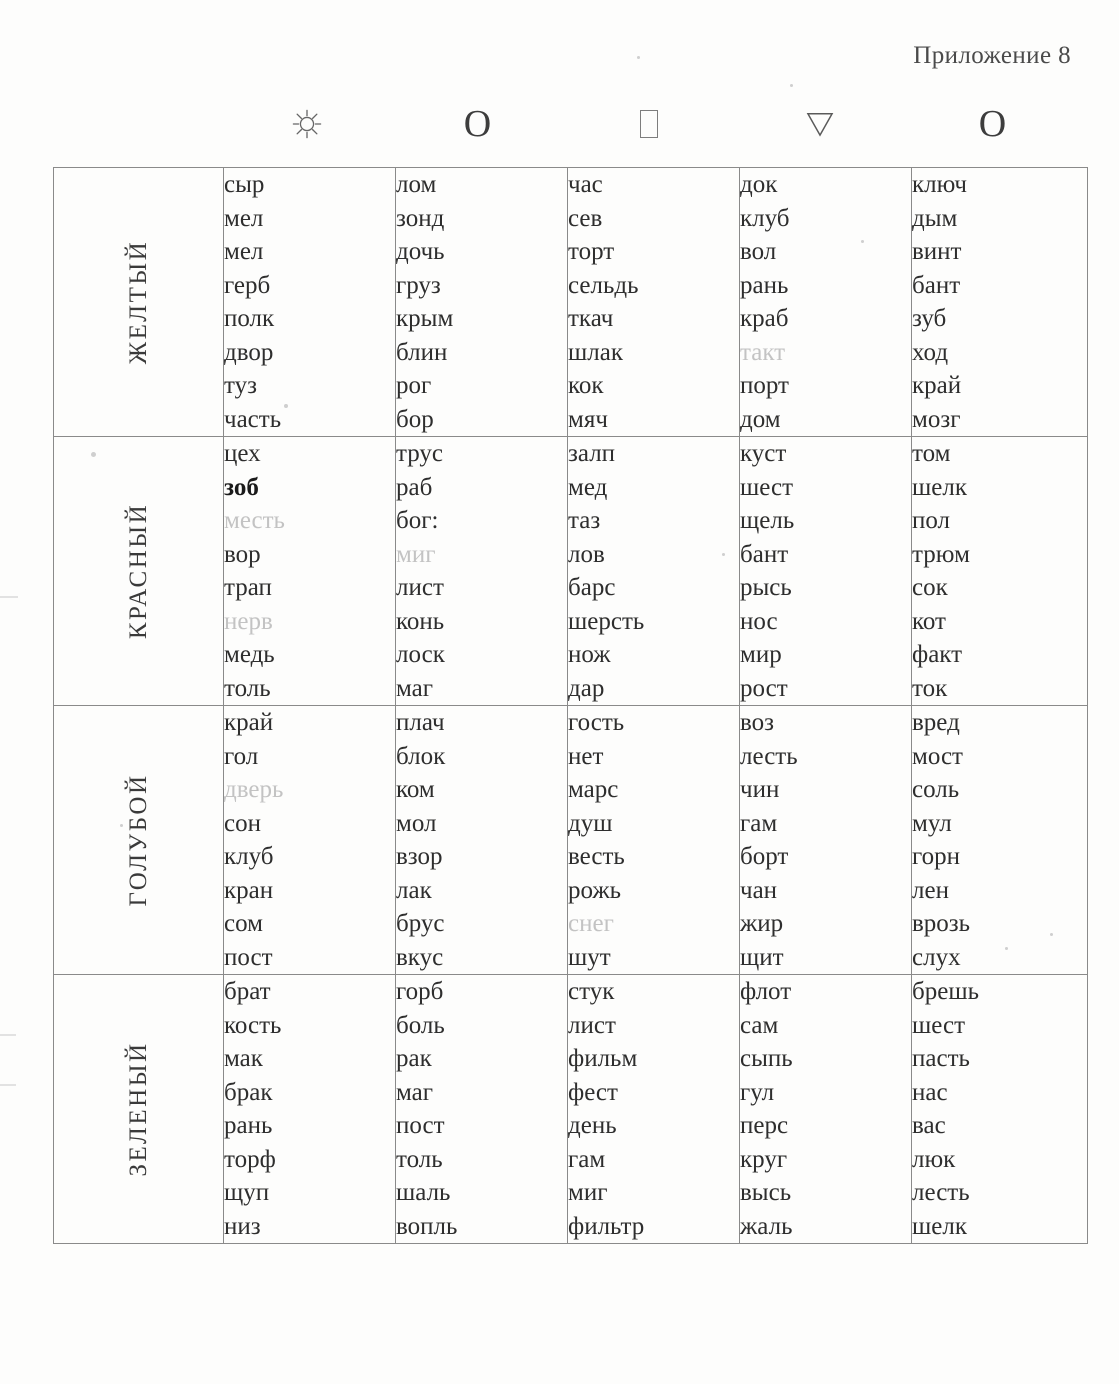  I want to click on word: кран, so click(249, 890).